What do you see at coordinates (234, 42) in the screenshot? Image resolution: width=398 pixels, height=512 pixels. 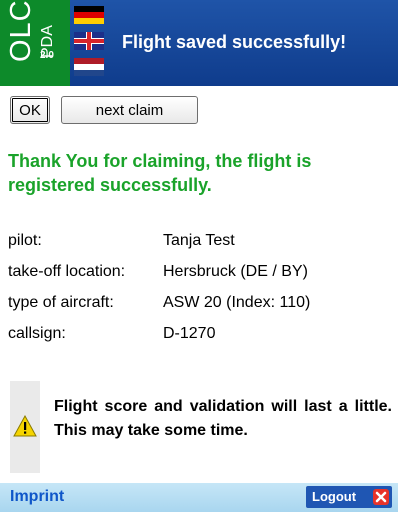 I see `page-title: Flight saved successfully!` at bounding box center [234, 42].